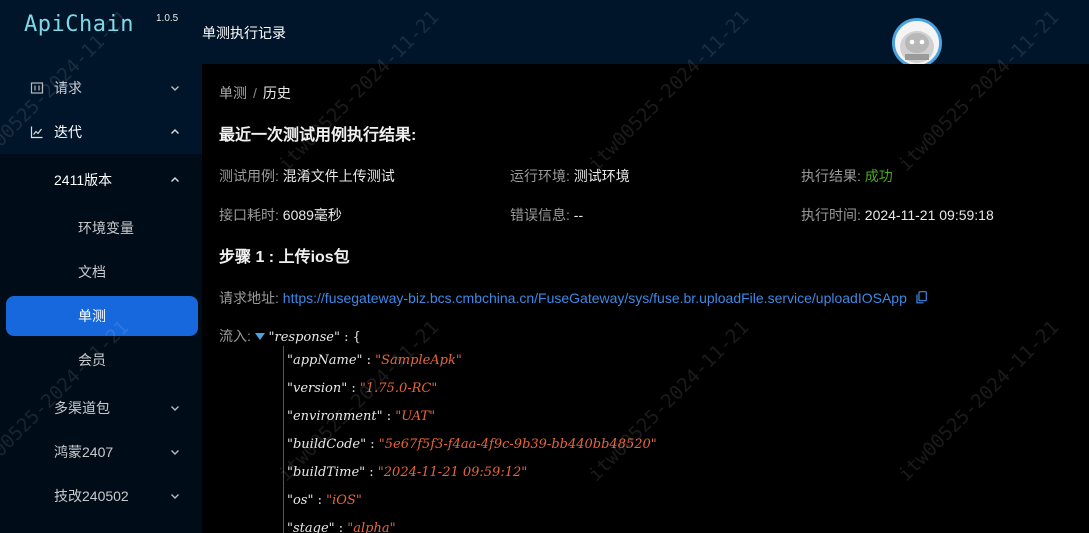 The width and height of the screenshot is (1089, 533). I want to click on field-value: 混淆文件上传测试, so click(338, 176).